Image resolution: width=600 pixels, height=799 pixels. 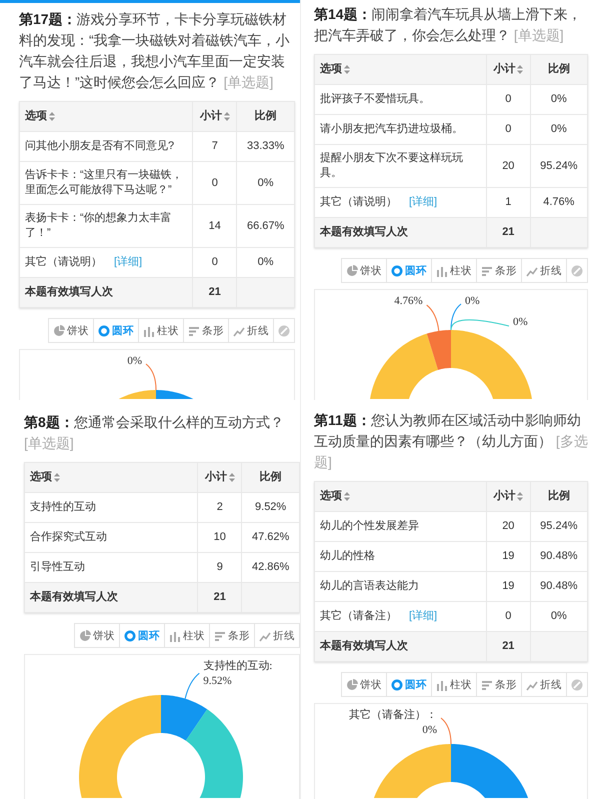 I want to click on table-cell: 10, so click(x=220, y=537).